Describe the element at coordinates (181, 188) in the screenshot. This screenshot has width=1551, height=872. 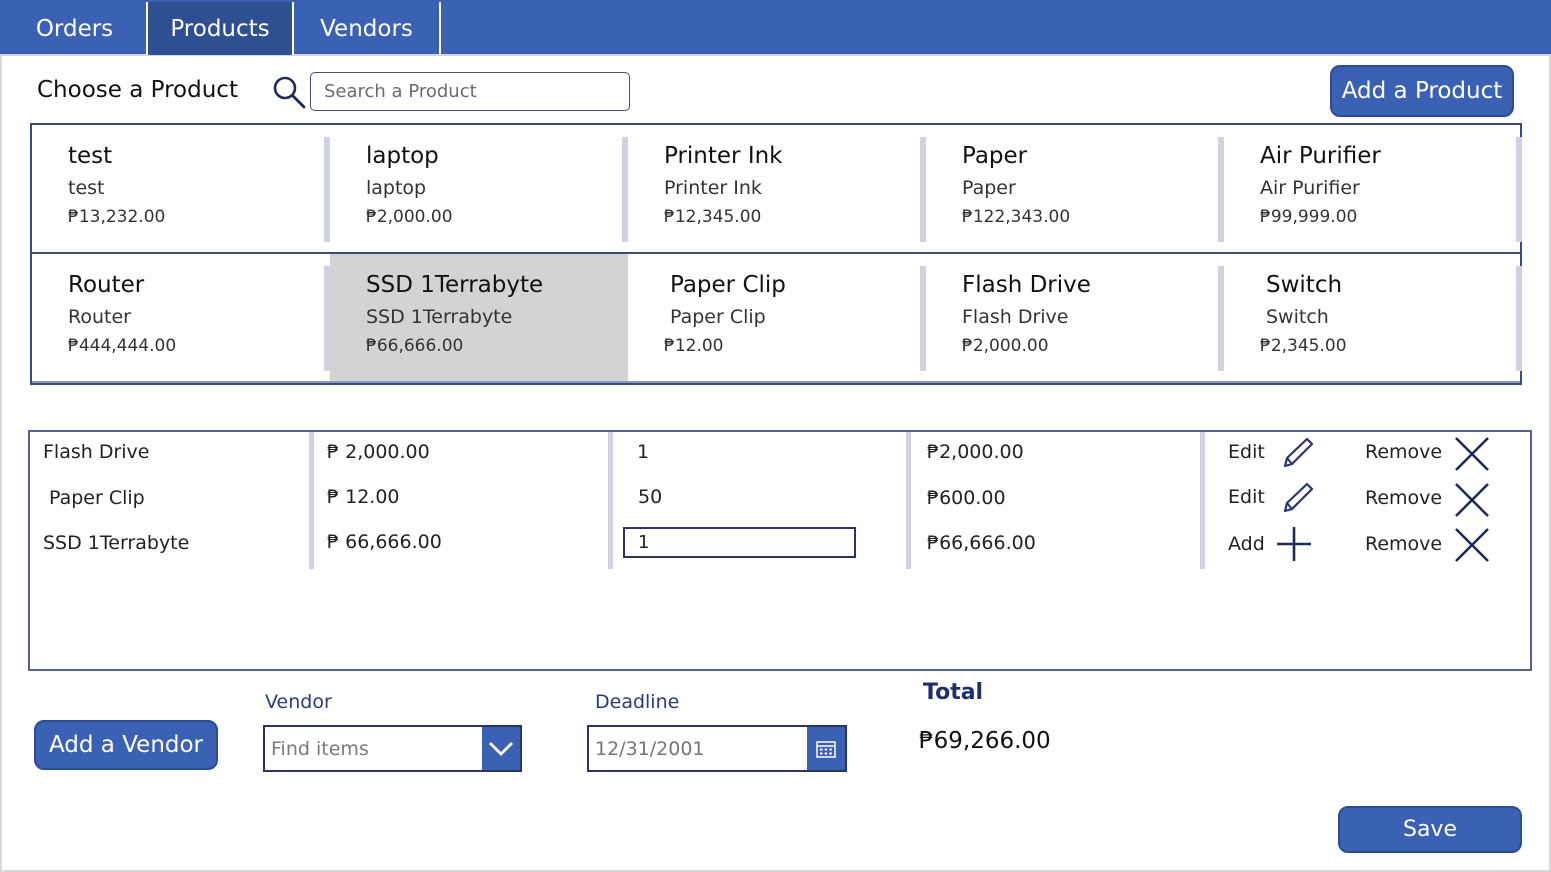
I see `product-card: test test ₱13,232.00` at that location.